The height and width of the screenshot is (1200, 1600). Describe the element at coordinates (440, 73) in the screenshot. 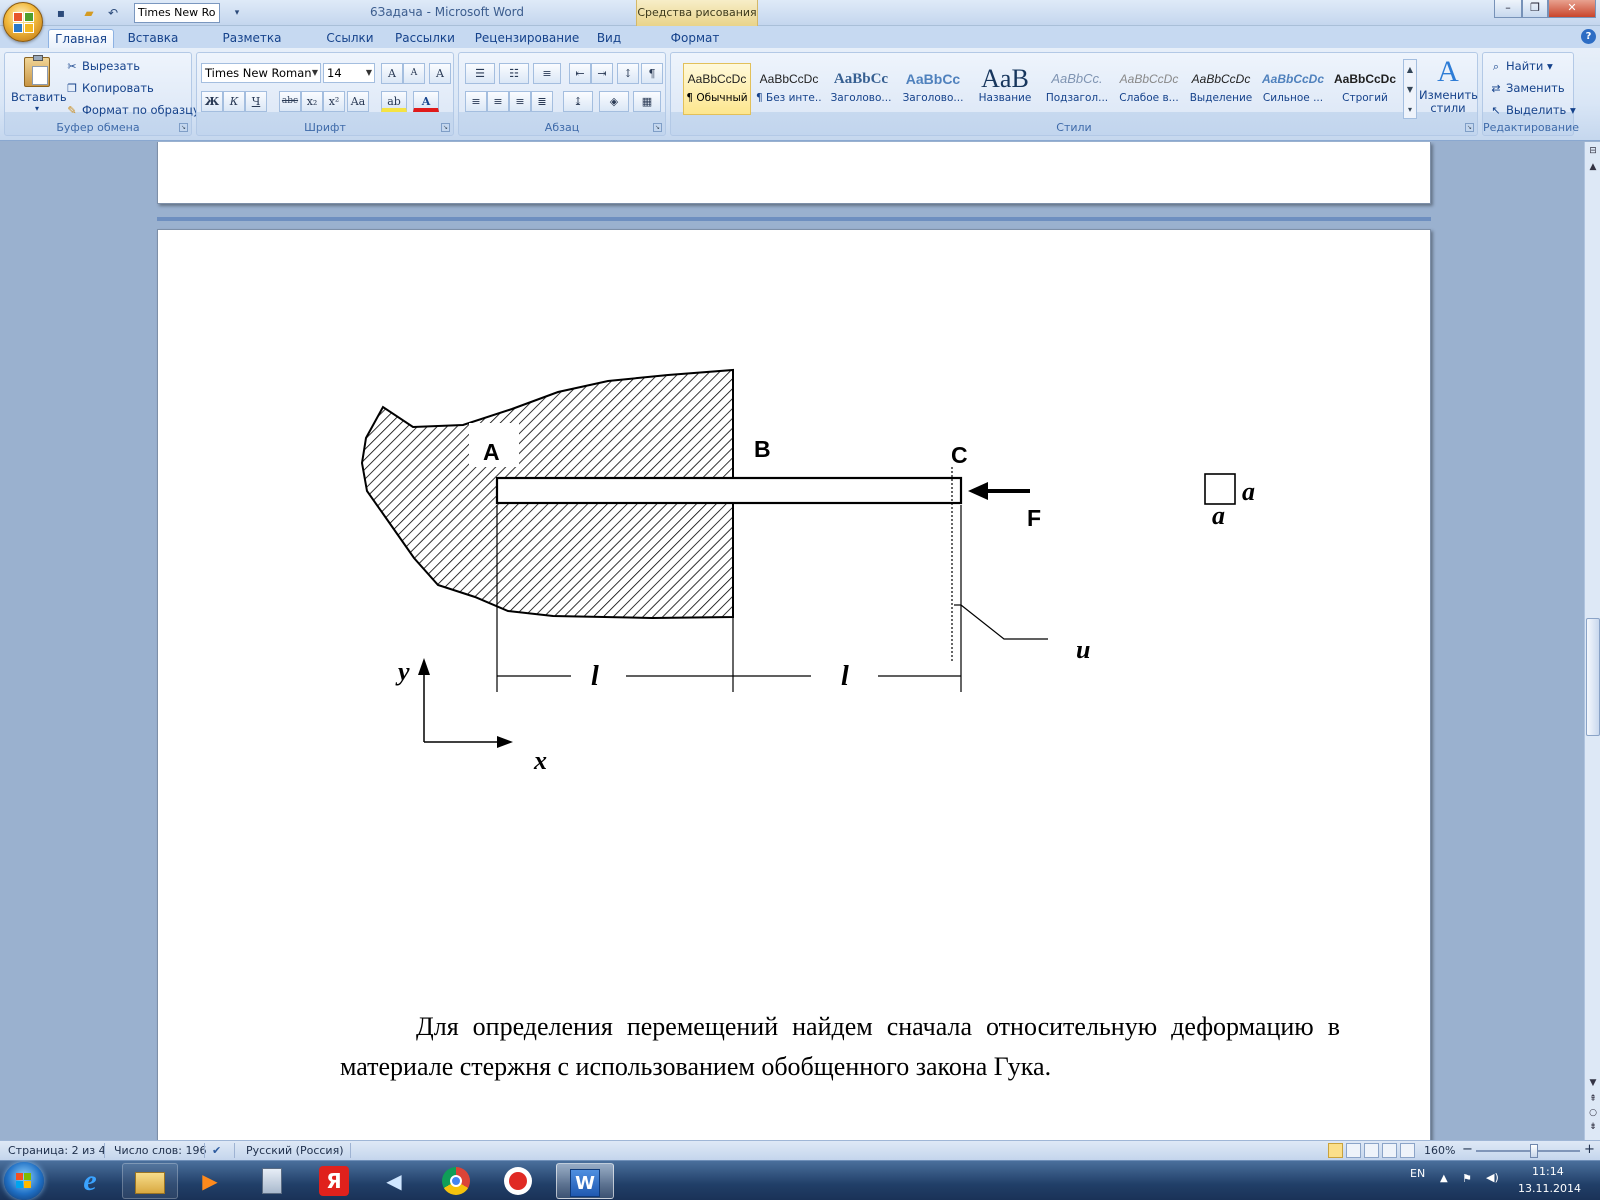

I see `clear-format-button: A` at that location.